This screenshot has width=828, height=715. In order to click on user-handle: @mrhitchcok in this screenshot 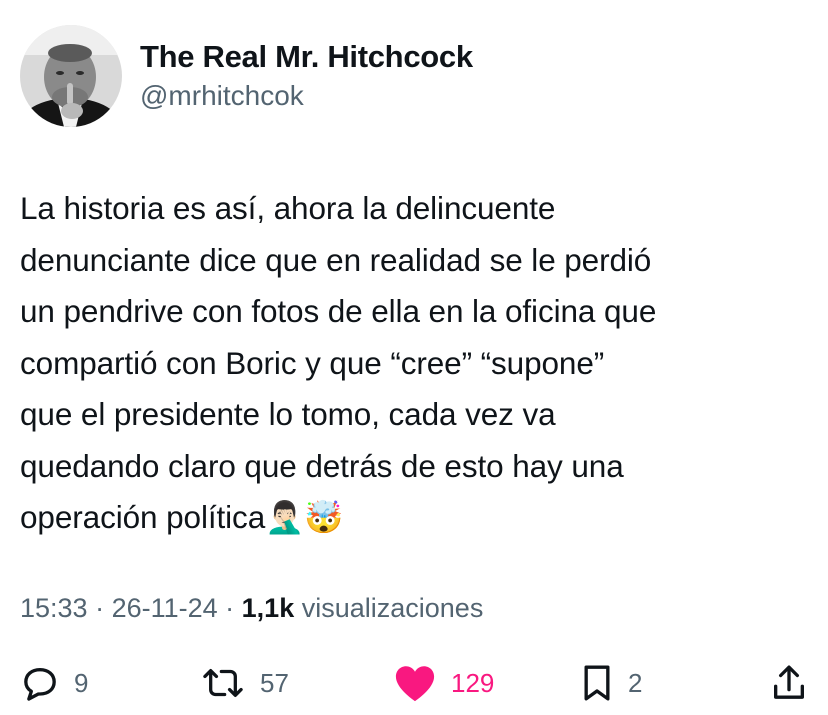, I will do `click(306, 96)`.